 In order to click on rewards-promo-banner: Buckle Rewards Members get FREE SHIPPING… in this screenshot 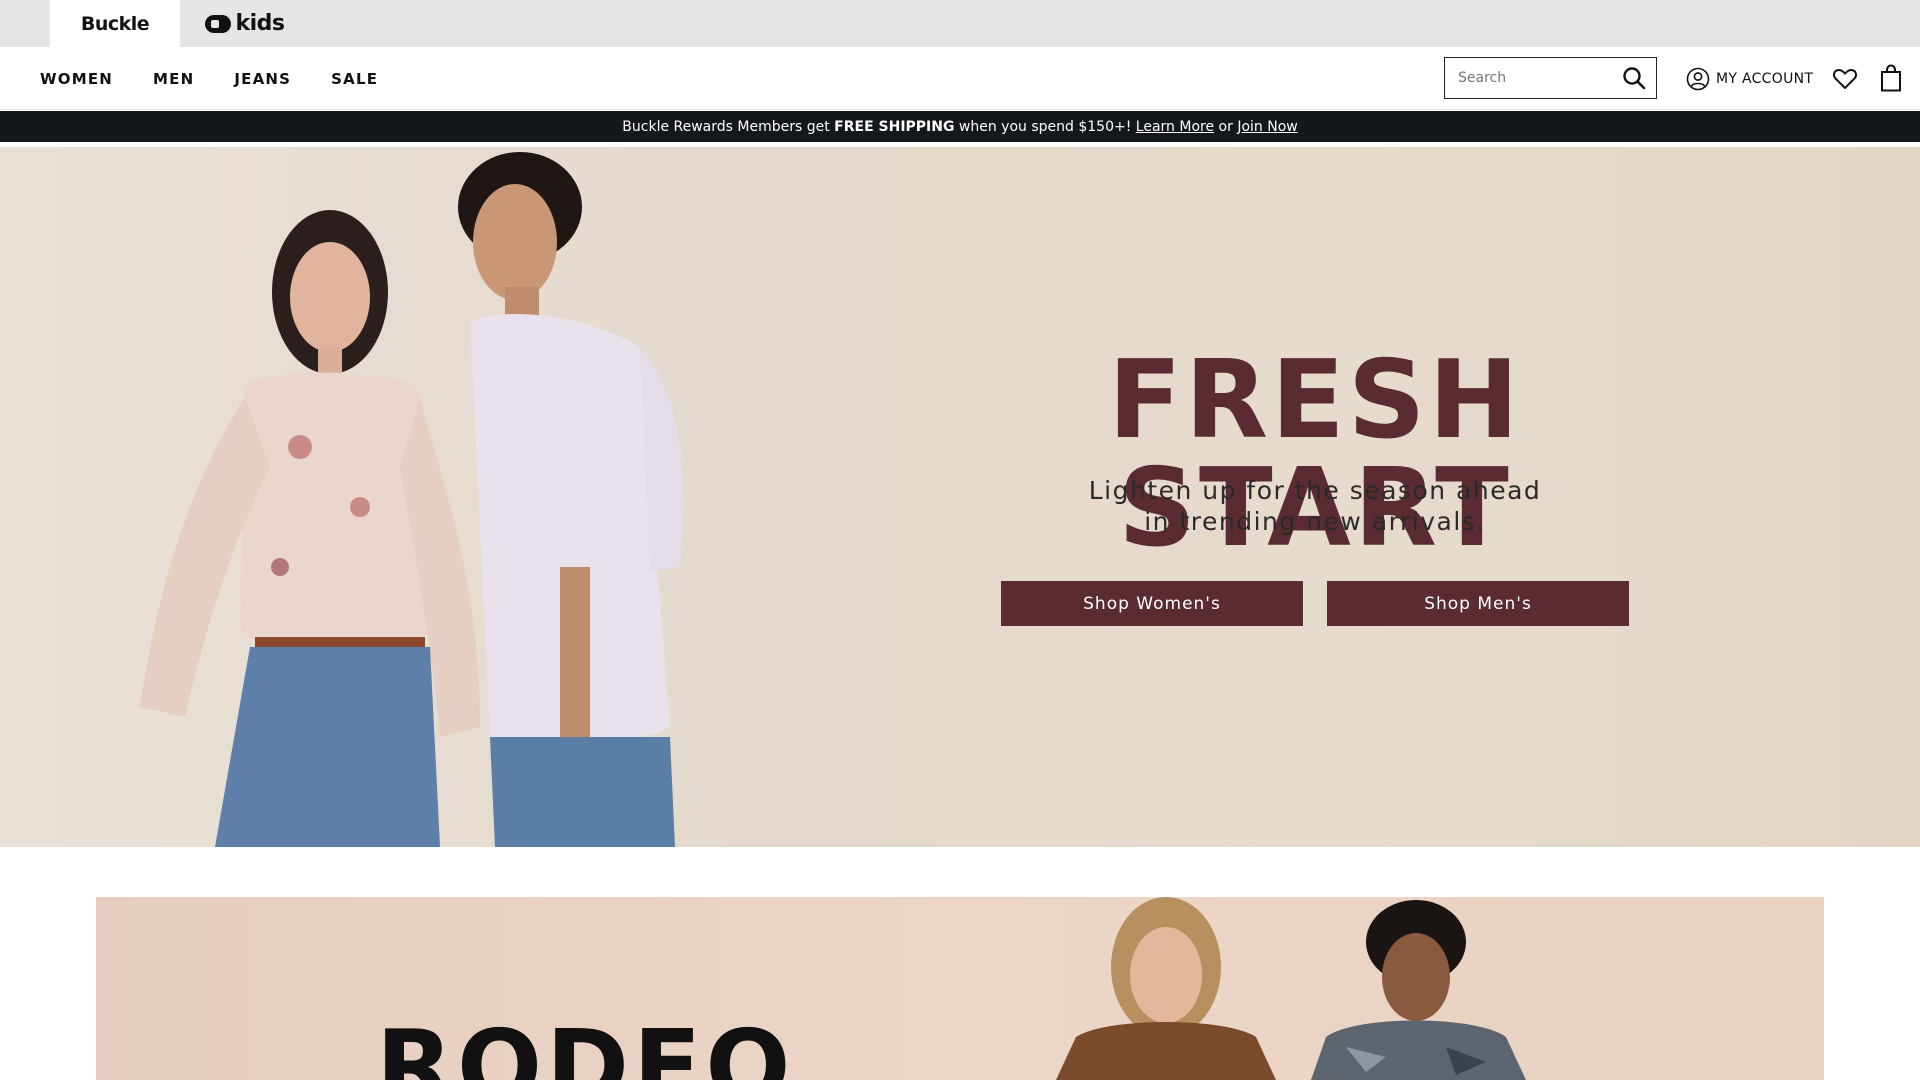, I will do `click(960, 126)`.